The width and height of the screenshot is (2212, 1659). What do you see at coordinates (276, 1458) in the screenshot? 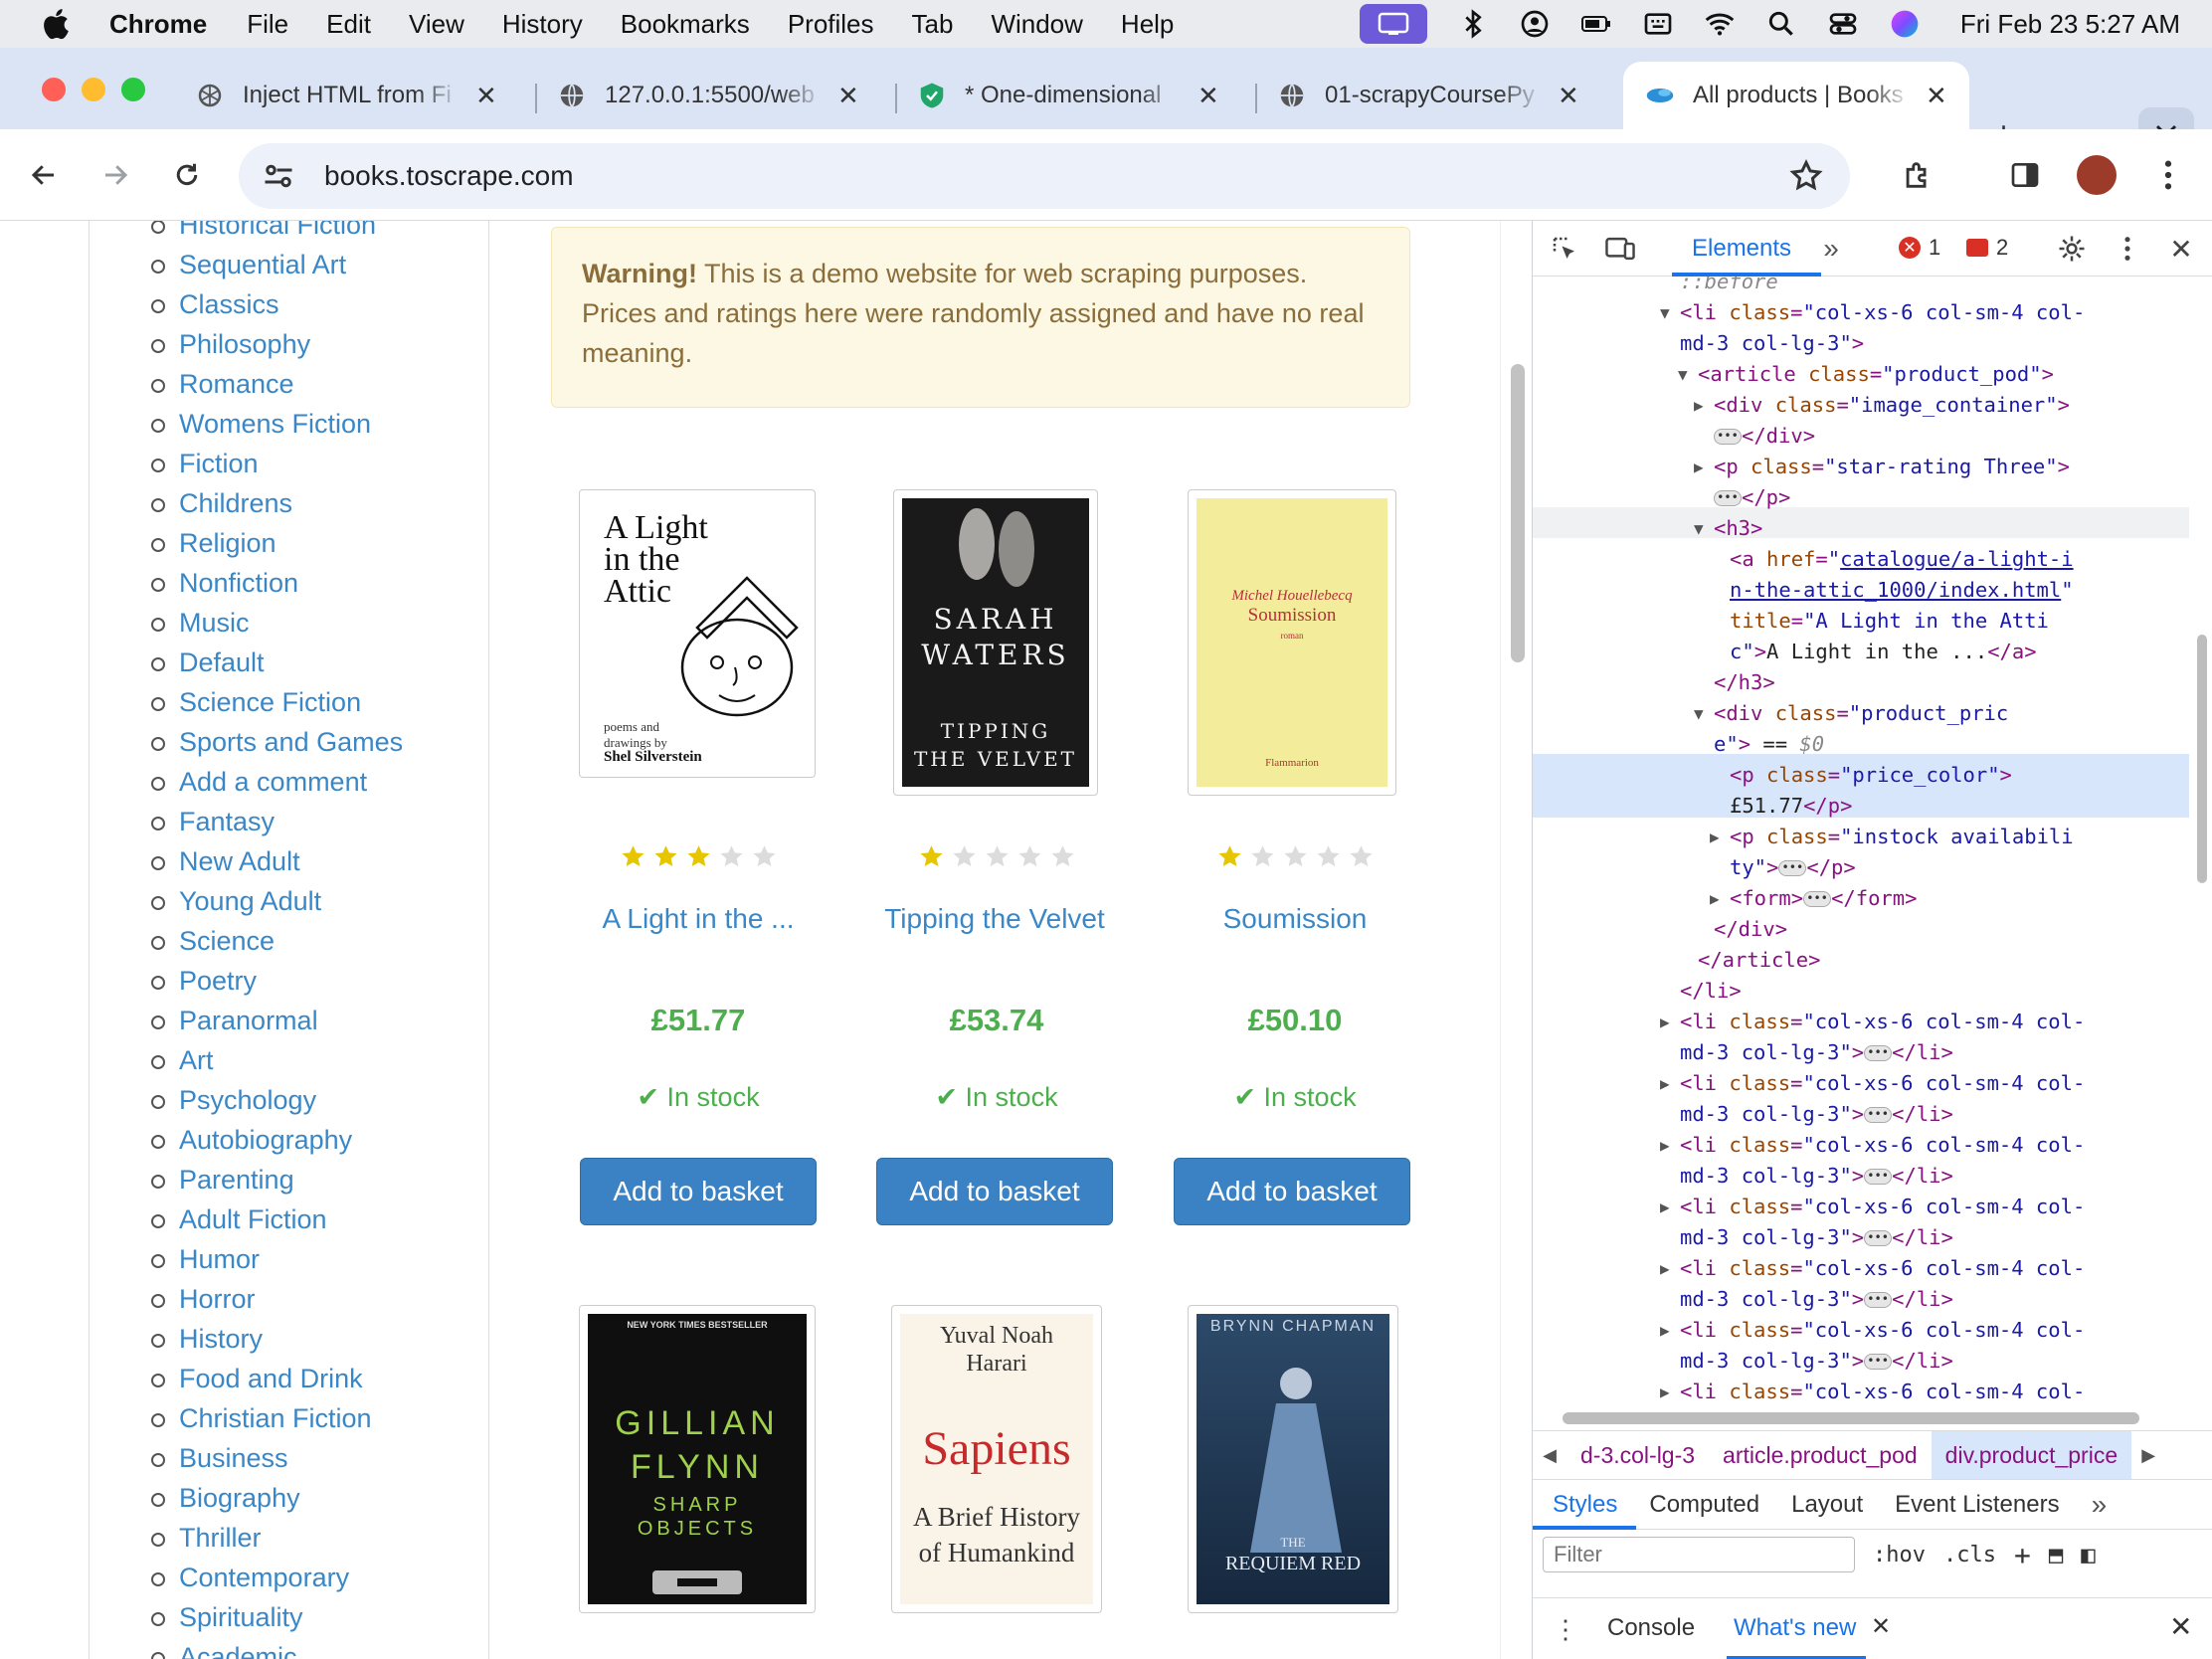
I see `category-link: Business` at bounding box center [276, 1458].